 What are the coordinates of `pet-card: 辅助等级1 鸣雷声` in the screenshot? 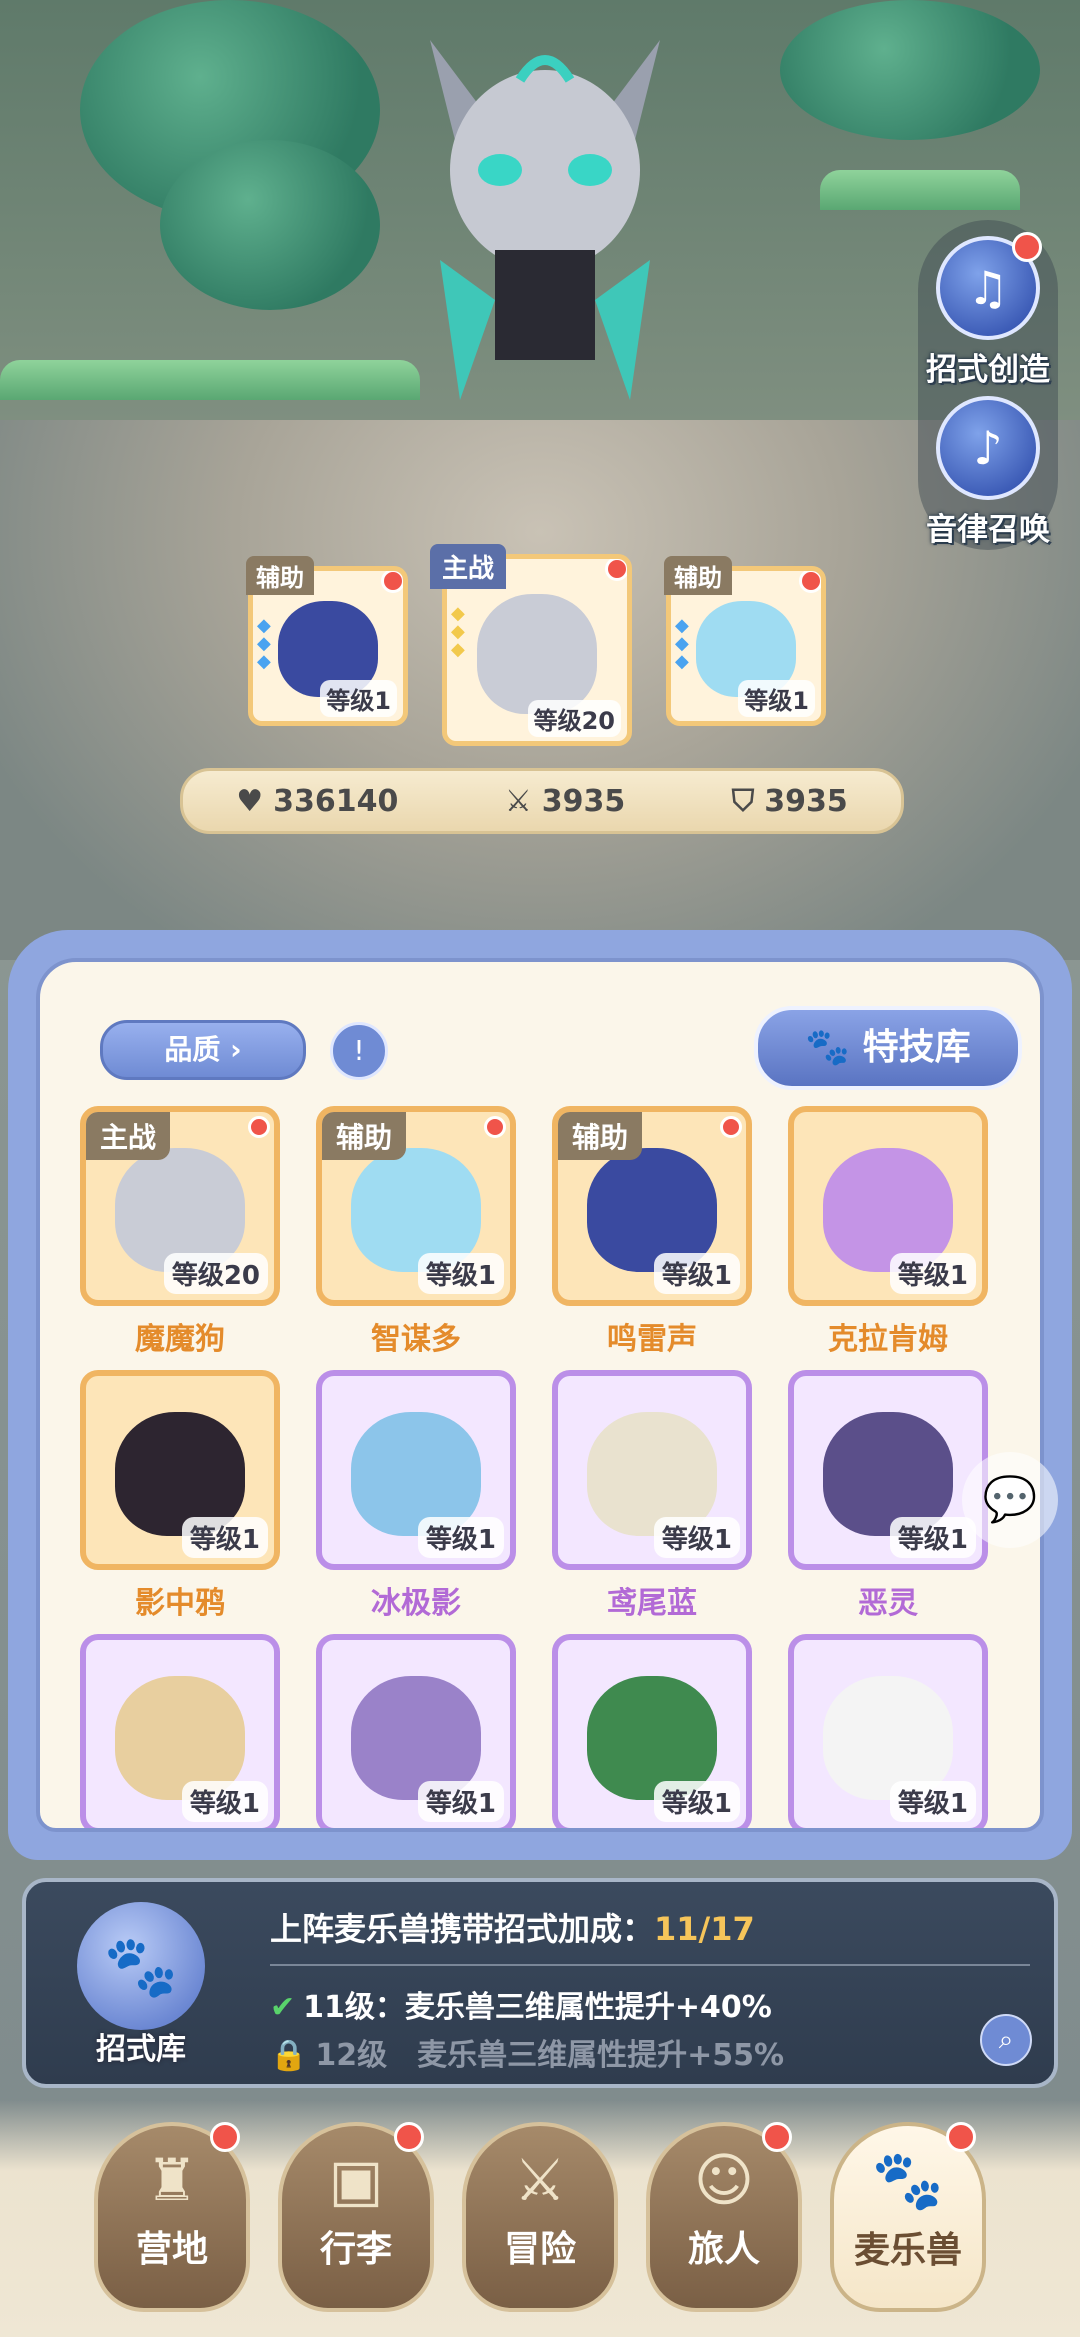 It's located at (652, 1232).